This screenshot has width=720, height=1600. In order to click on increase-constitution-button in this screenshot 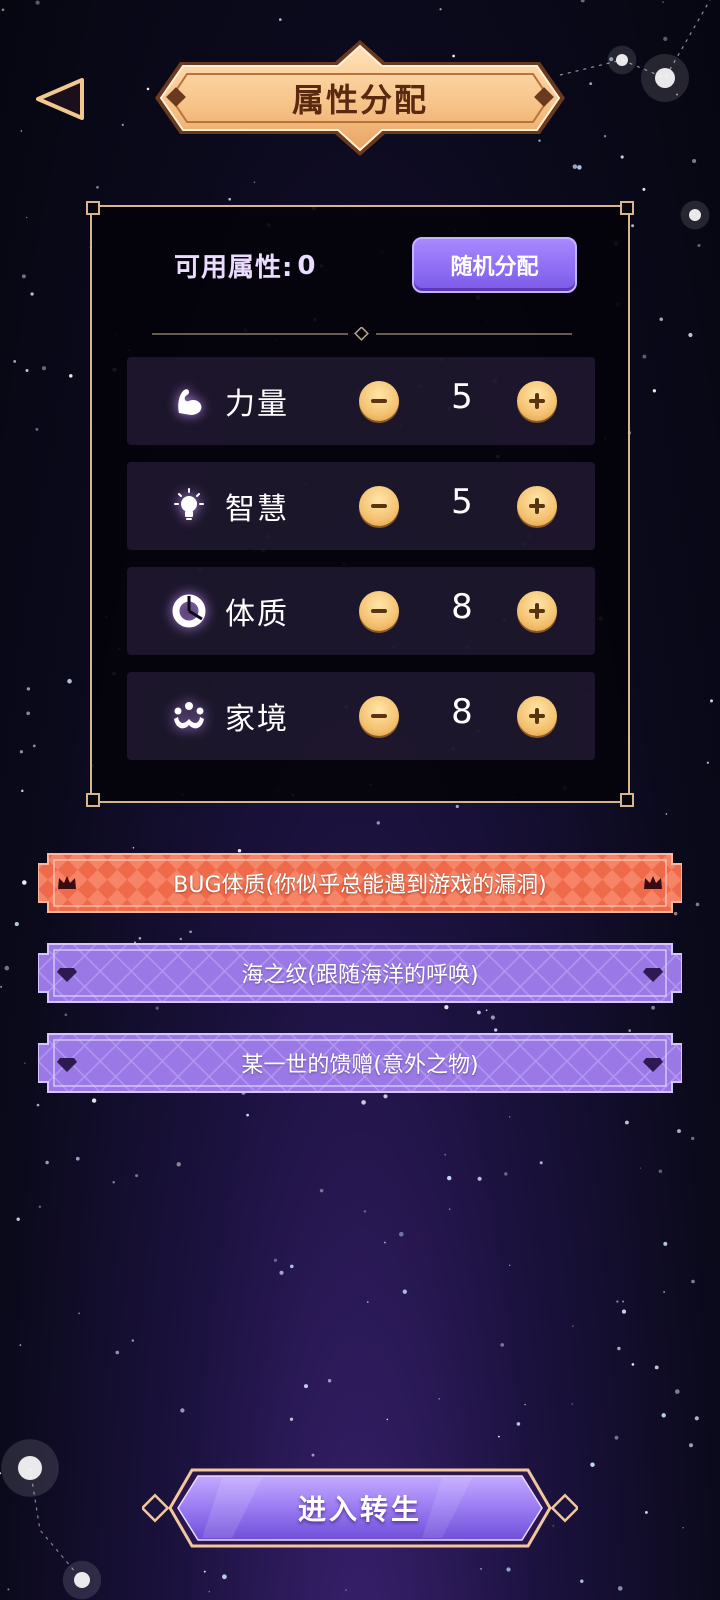, I will do `click(537, 611)`.